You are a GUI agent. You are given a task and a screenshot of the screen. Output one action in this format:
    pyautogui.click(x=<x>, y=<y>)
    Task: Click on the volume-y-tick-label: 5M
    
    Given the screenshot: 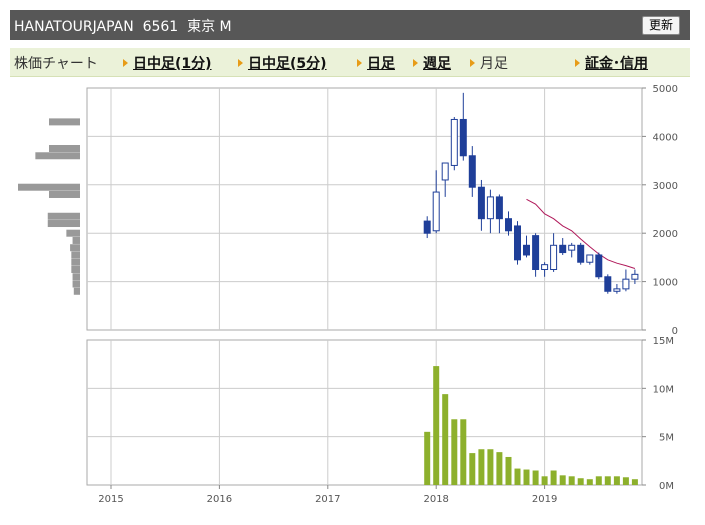 What is the action you would take?
    pyautogui.click(x=666, y=438)
    